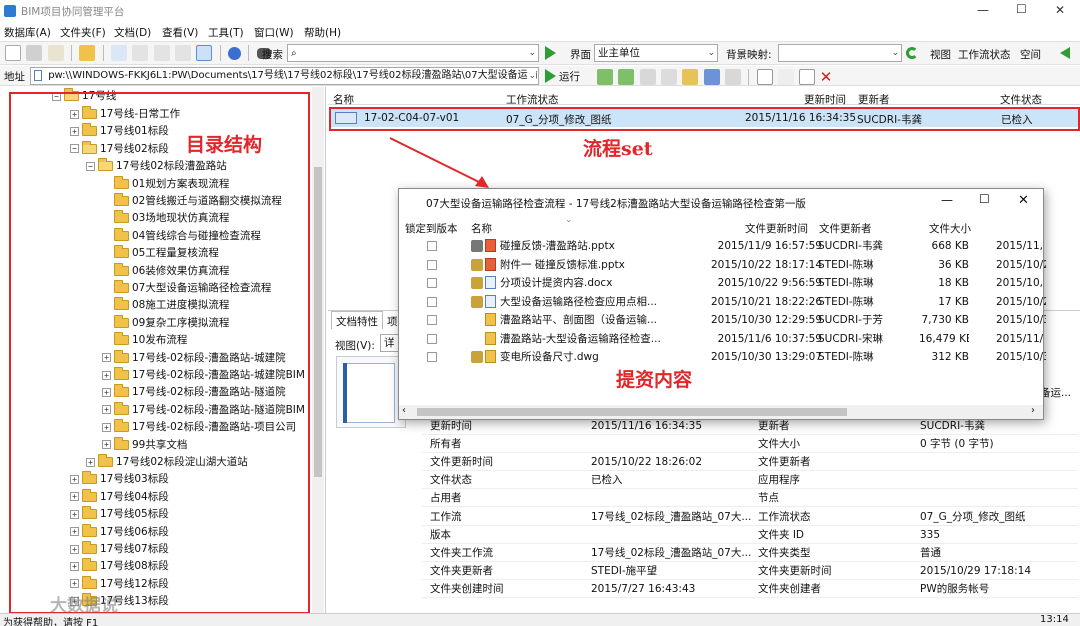 This screenshot has width=1080, height=626. Describe the element at coordinates (766, 264) in the screenshot. I see `dialog-cell-time: 2015/10/22 18:17:14` at that location.